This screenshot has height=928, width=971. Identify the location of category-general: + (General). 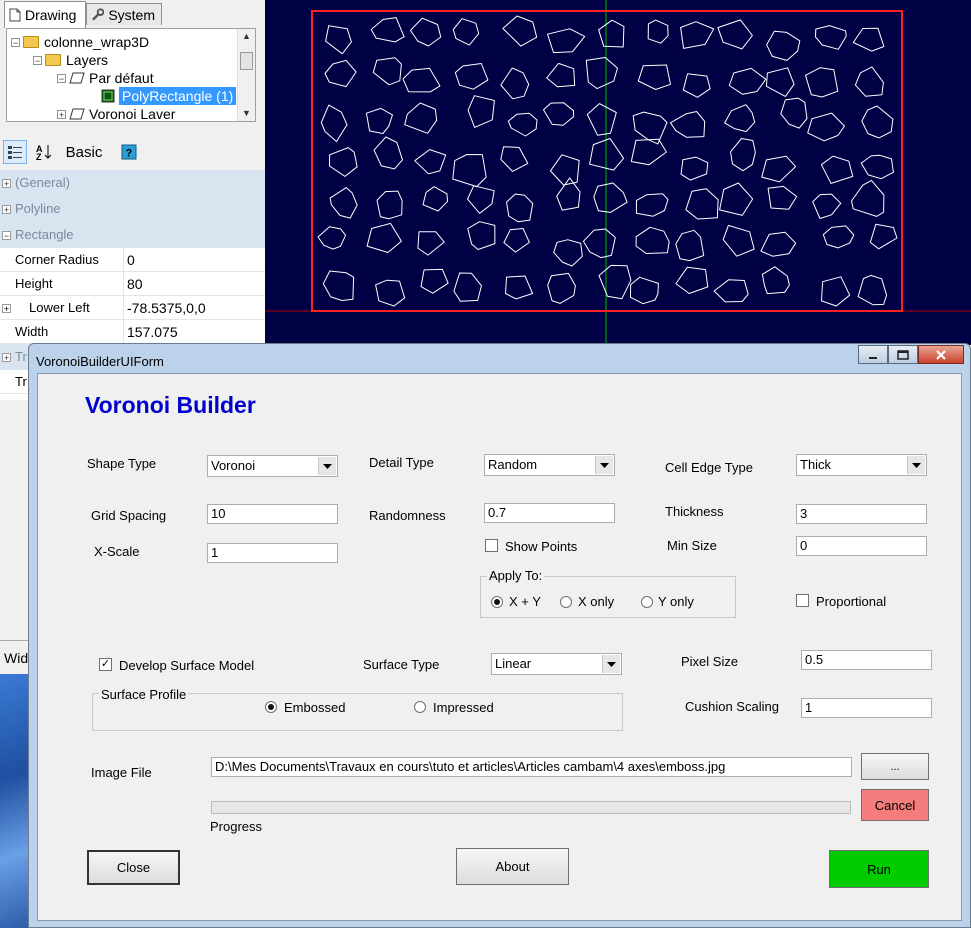
(132, 183).